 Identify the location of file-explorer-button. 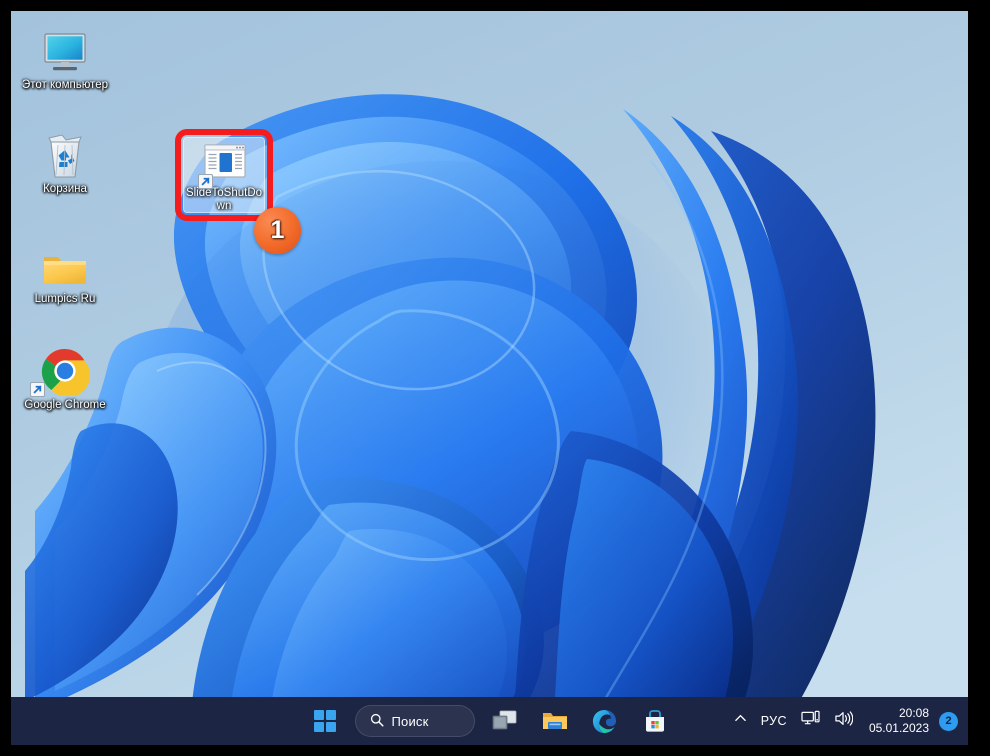
(555, 721).